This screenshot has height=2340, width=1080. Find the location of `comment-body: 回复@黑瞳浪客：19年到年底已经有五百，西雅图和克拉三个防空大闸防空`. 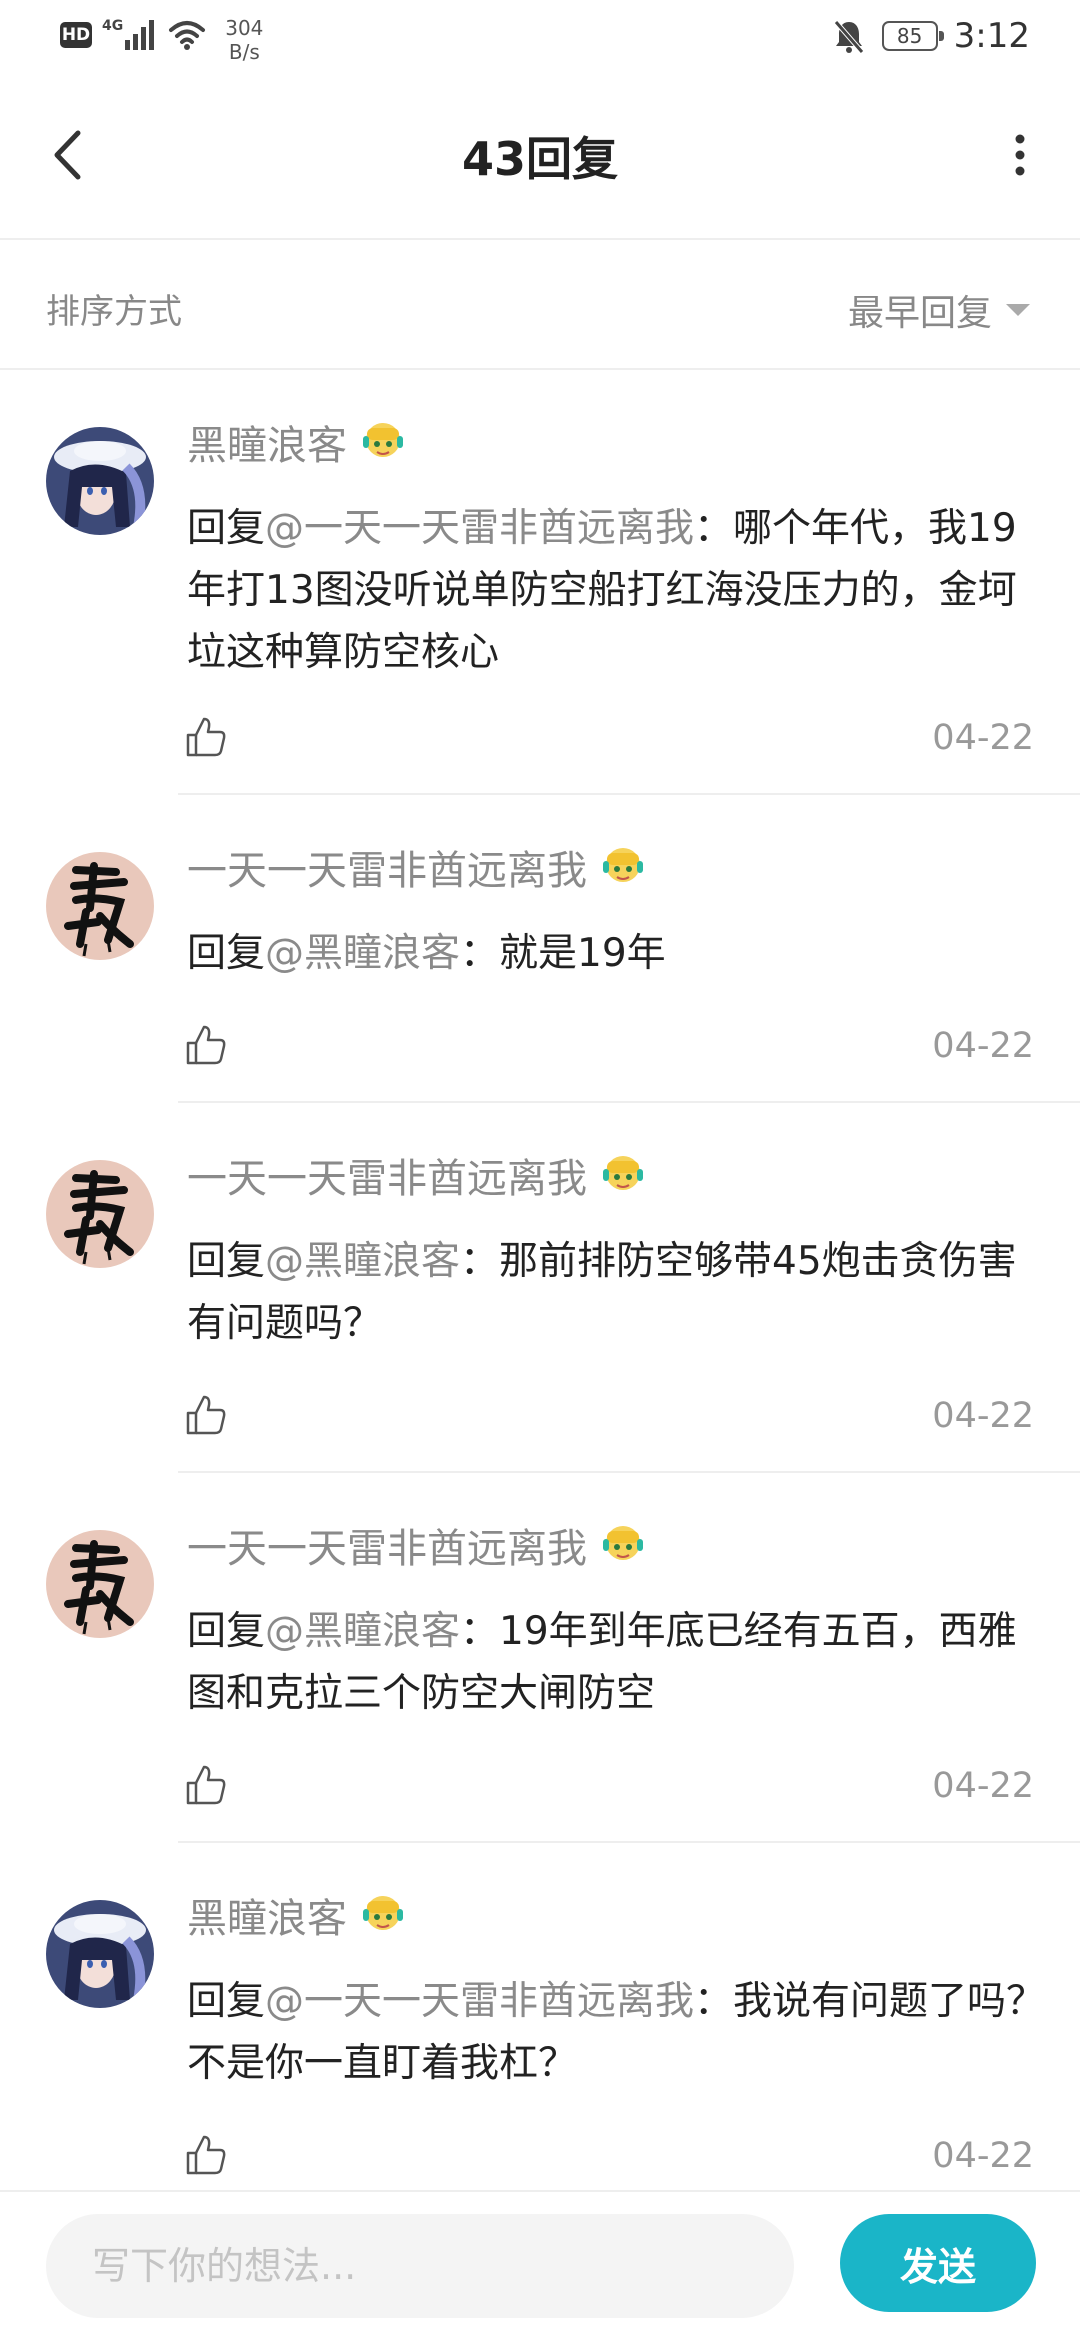

comment-body: 回复@黑瞳浪客：19年到年底已经有五百，西雅图和克拉三个防空大闸防空 is located at coordinates (617, 1663).